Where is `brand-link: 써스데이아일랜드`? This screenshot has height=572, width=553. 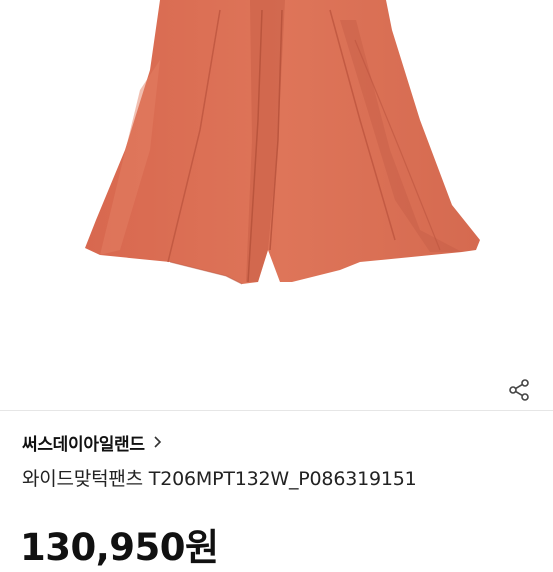
brand-link: 써스데이아일랜드 is located at coordinates (92, 442).